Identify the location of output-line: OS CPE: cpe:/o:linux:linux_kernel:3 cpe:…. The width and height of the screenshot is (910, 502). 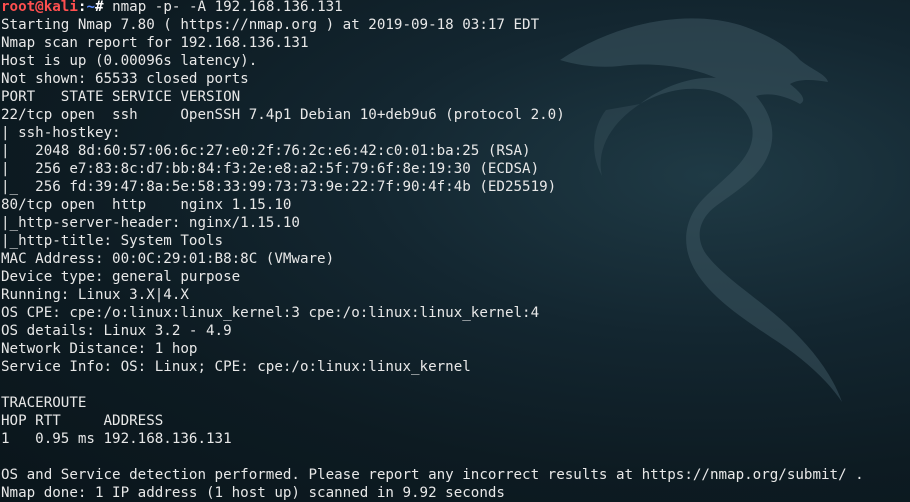
(270, 313).